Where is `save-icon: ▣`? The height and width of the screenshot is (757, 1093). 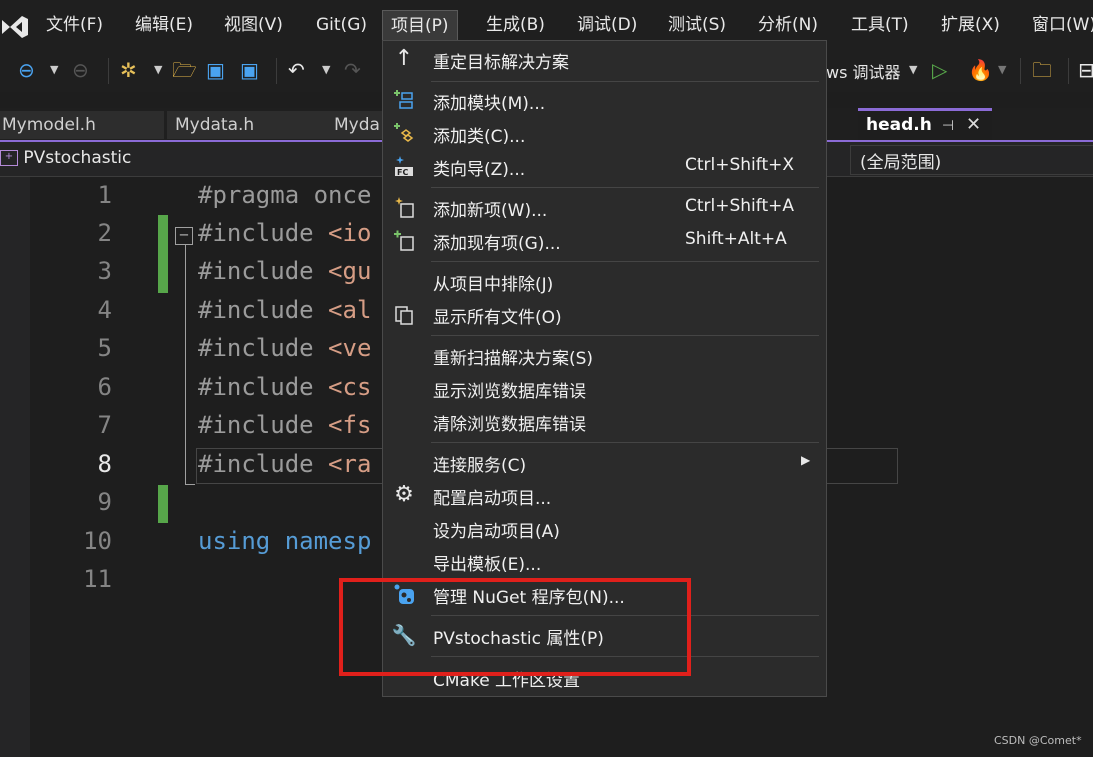 save-icon: ▣ is located at coordinates (215, 70).